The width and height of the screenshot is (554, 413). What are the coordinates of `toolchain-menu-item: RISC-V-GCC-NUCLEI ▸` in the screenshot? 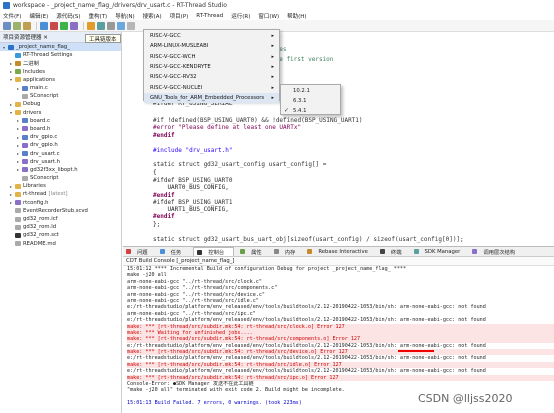 It's located at (211, 88).